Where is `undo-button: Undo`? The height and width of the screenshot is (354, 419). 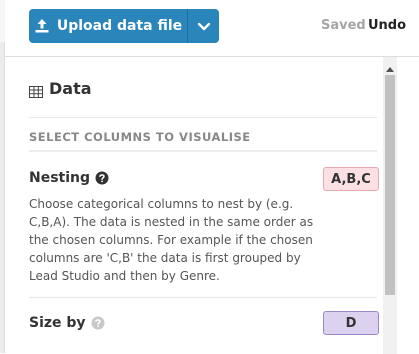 undo-button: Undo is located at coordinates (387, 25).